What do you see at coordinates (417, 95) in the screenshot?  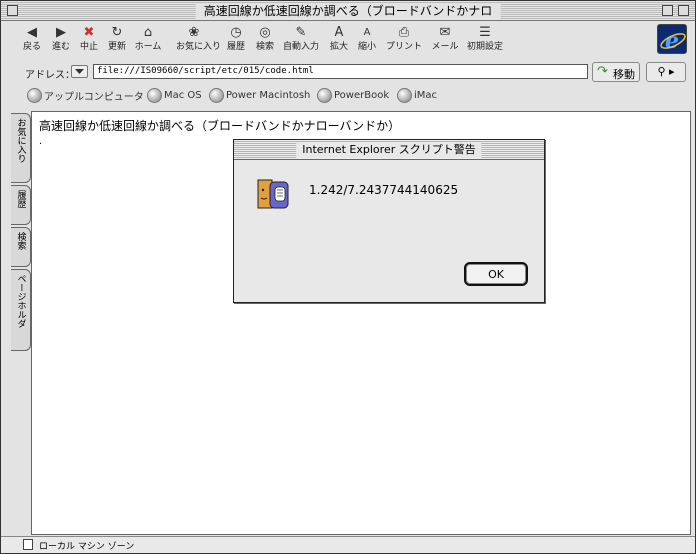 I see `favorite-link: iMac` at bounding box center [417, 95].